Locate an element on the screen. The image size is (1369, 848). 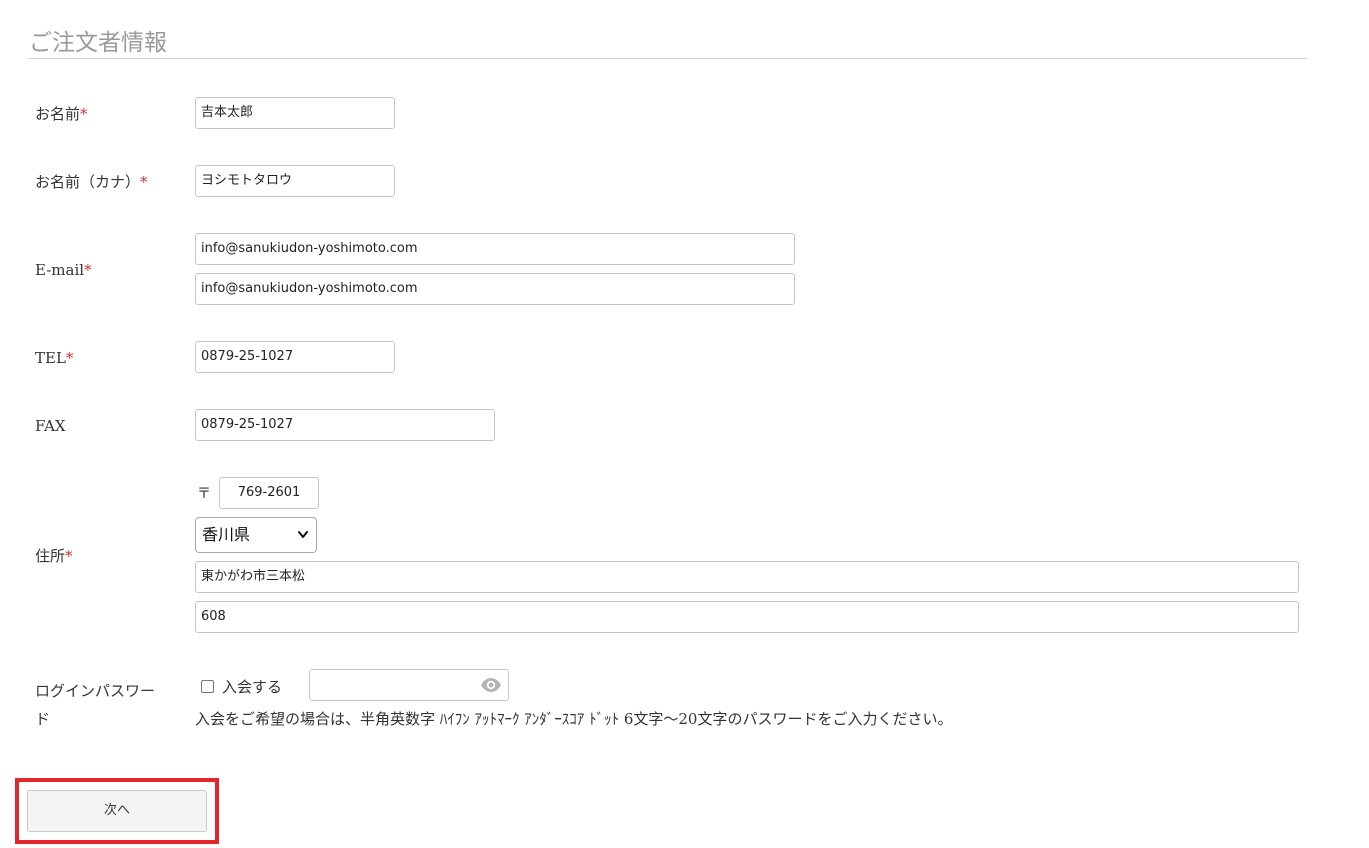
address-label: 住所* is located at coordinates (54, 556).